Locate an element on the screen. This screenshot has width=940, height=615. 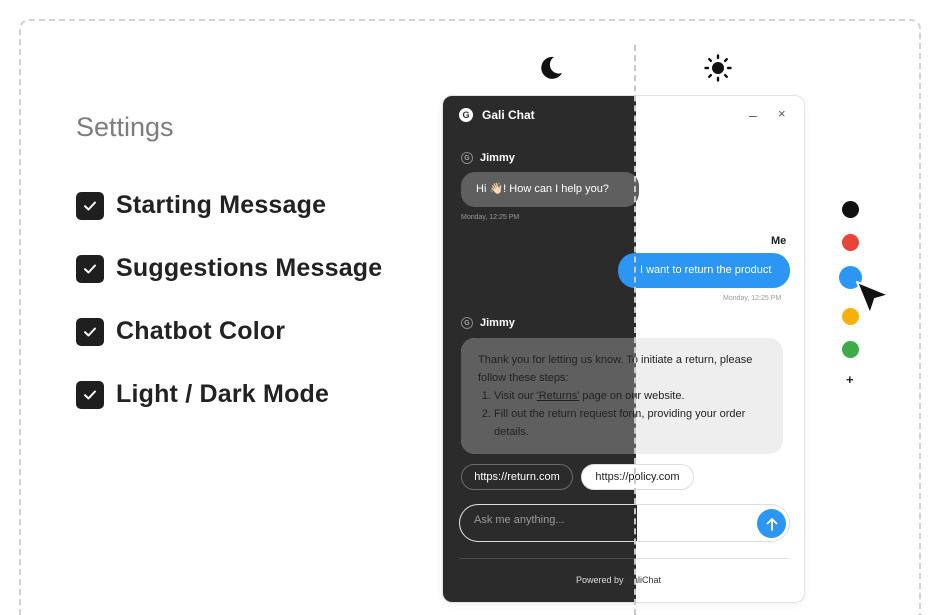
send-button is located at coordinates (771, 523).